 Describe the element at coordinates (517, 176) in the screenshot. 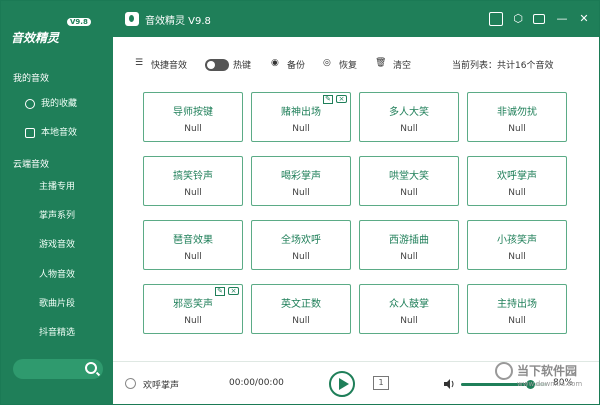

I see `sound-name: 欢呼掌声` at that location.